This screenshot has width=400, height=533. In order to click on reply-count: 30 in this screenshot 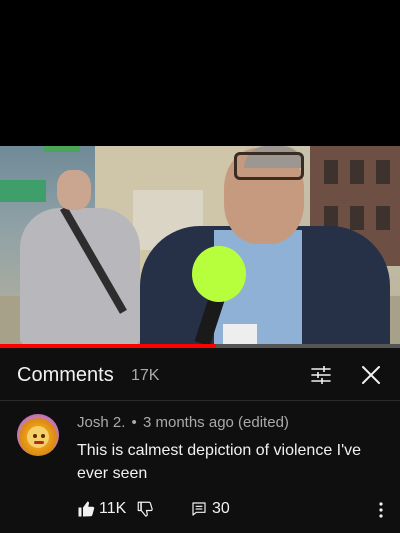, I will do `click(221, 508)`.